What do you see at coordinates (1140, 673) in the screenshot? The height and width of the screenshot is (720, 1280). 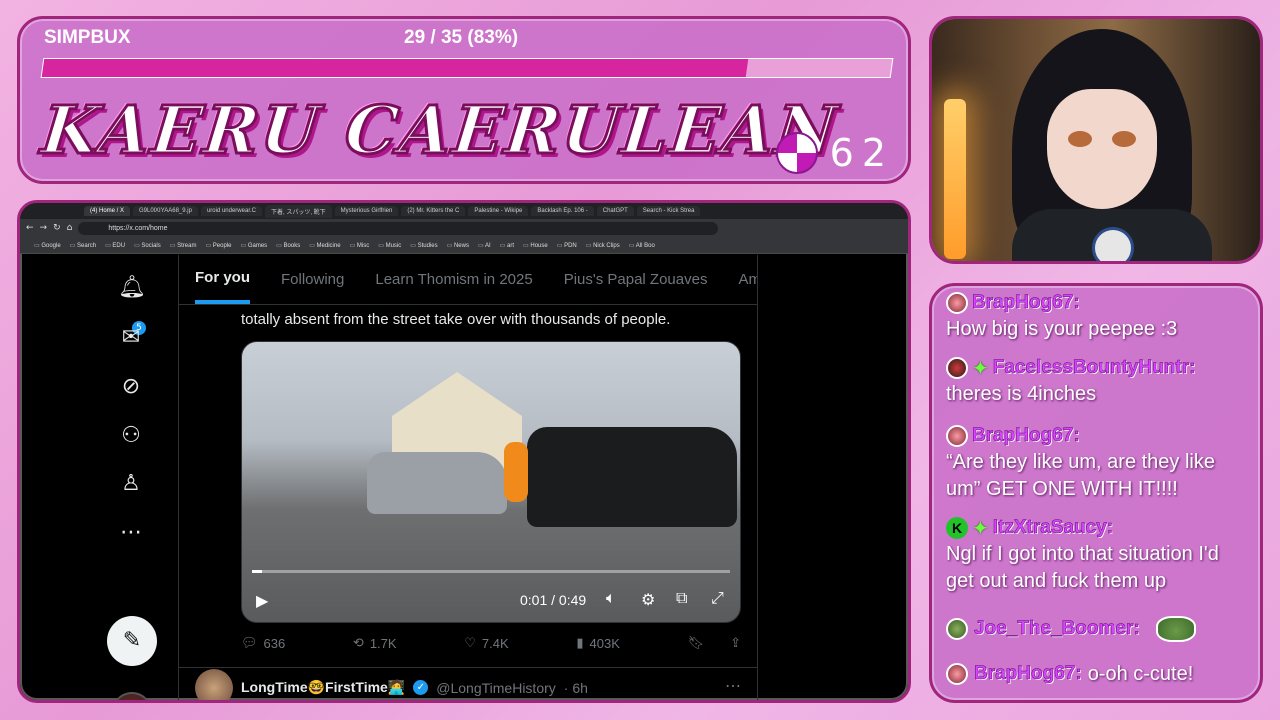 I see `chat-text: o-oh c-cute!` at bounding box center [1140, 673].